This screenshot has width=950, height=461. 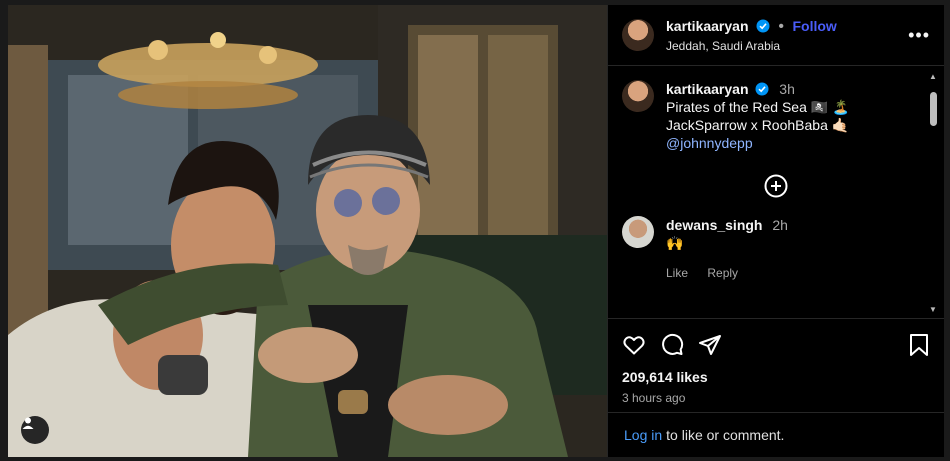 I want to click on login-link: Log in, so click(x=643, y=435).